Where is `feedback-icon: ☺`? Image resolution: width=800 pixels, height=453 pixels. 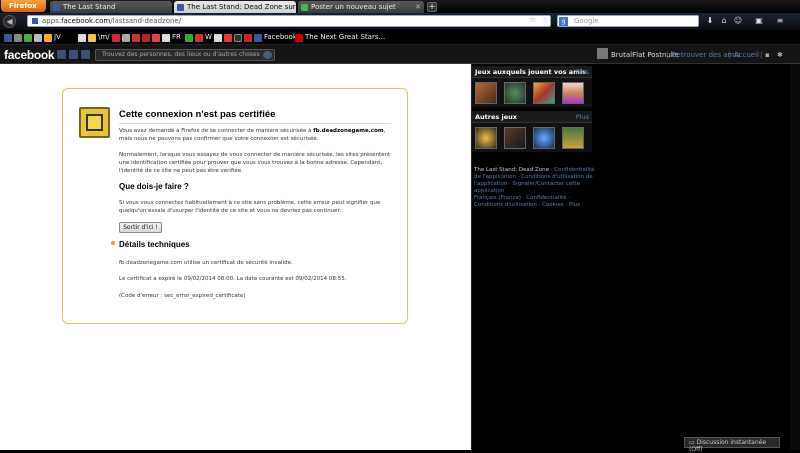 feedback-icon: ☺ is located at coordinates (738, 21).